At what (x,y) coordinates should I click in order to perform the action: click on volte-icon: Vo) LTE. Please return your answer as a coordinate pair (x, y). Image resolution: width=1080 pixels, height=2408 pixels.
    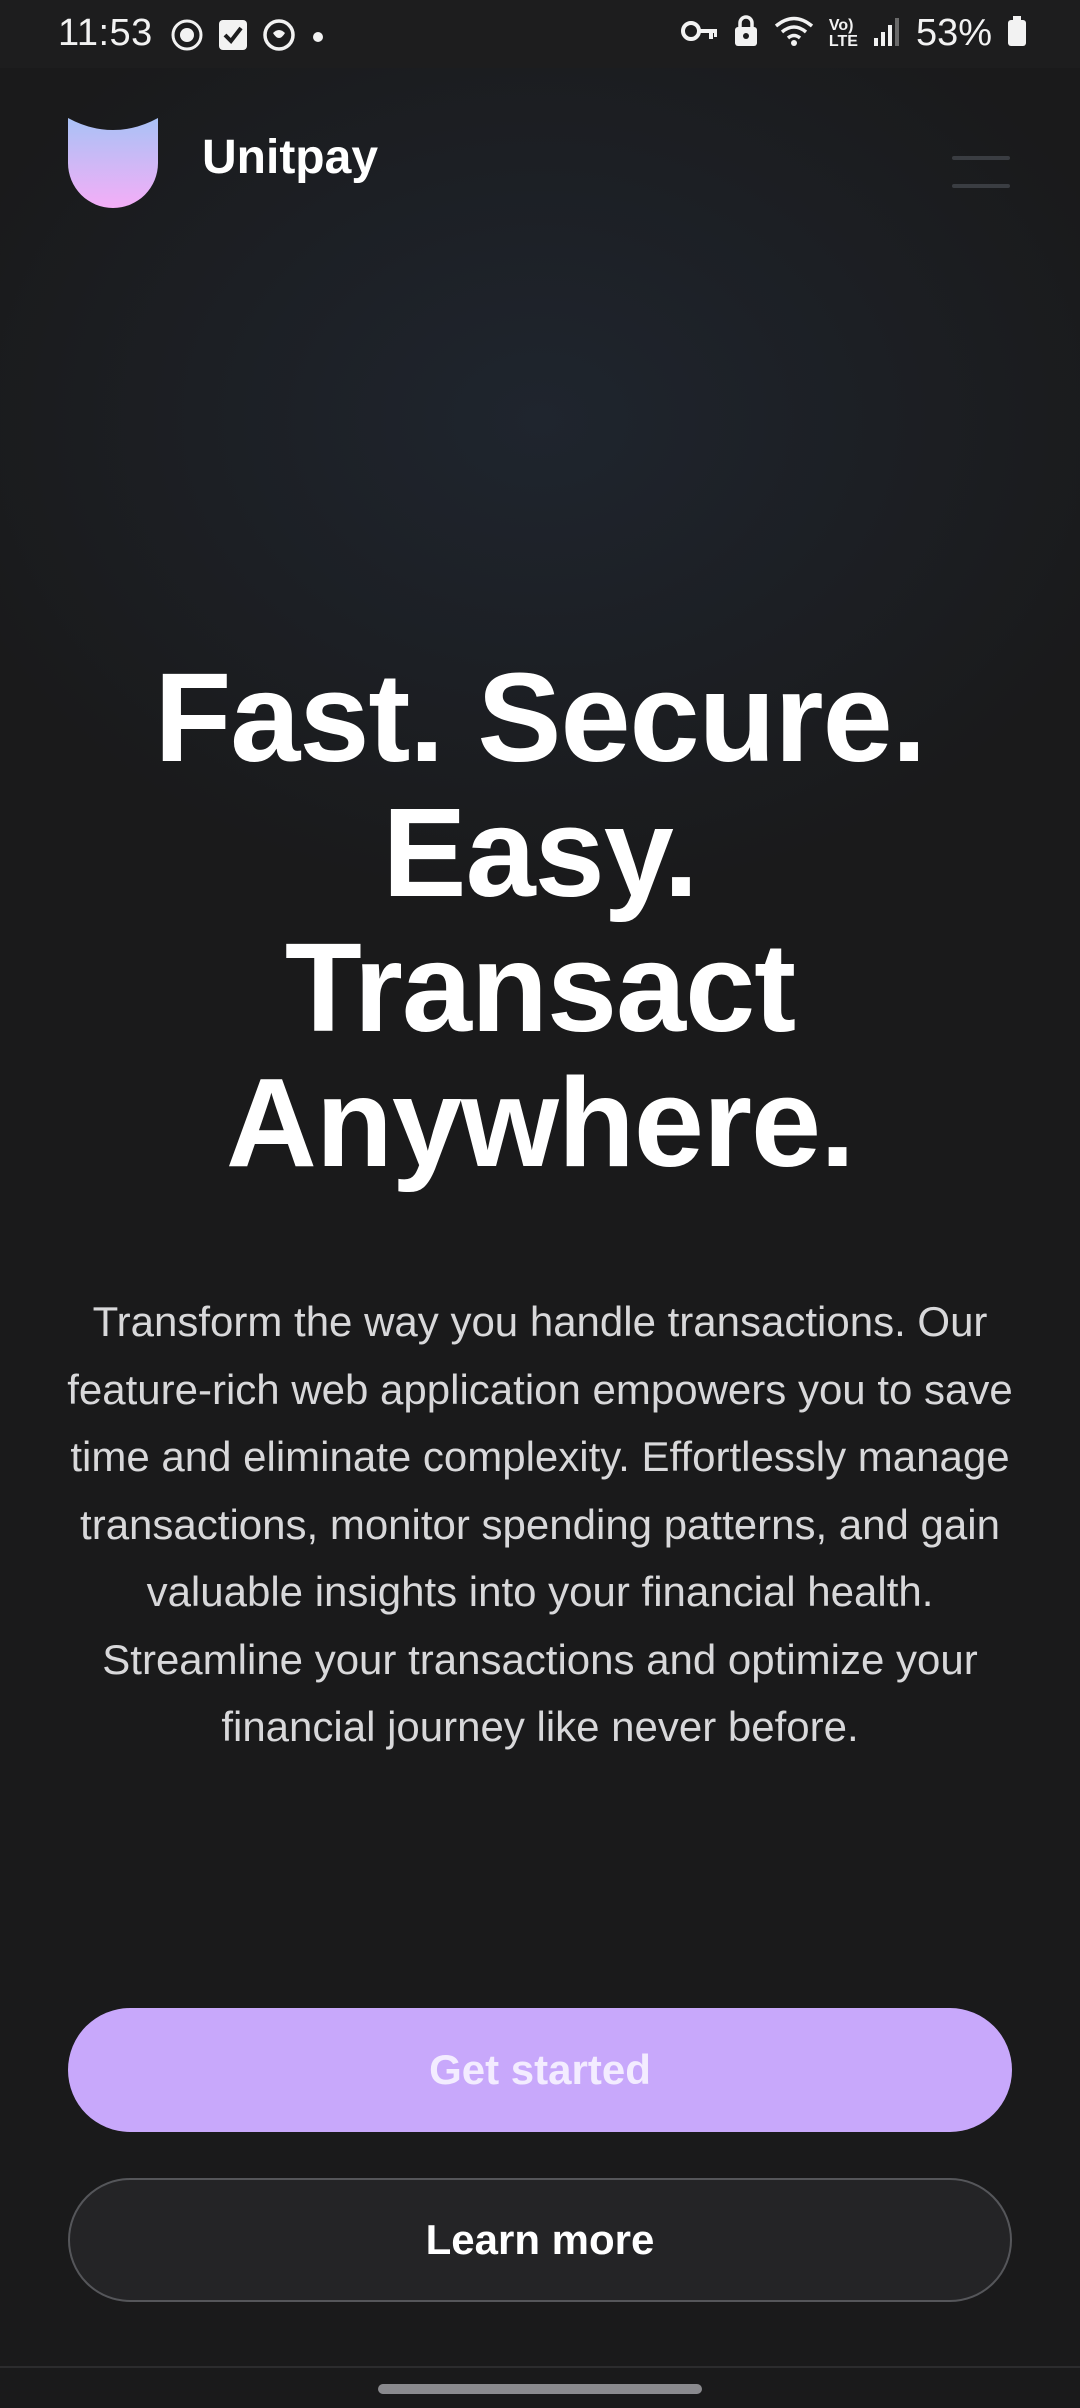
    Looking at the image, I should click on (843, 33).